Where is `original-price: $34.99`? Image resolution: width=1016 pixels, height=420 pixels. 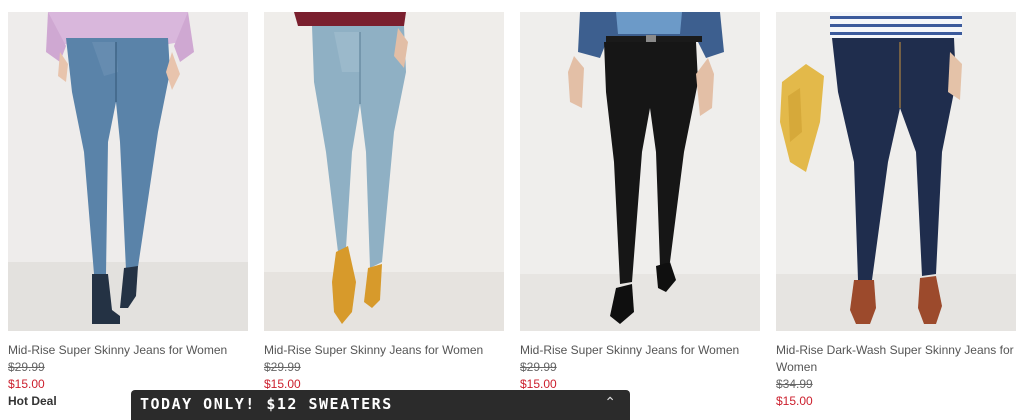
original-price: $34.99 is located at coordinates (794, 384).